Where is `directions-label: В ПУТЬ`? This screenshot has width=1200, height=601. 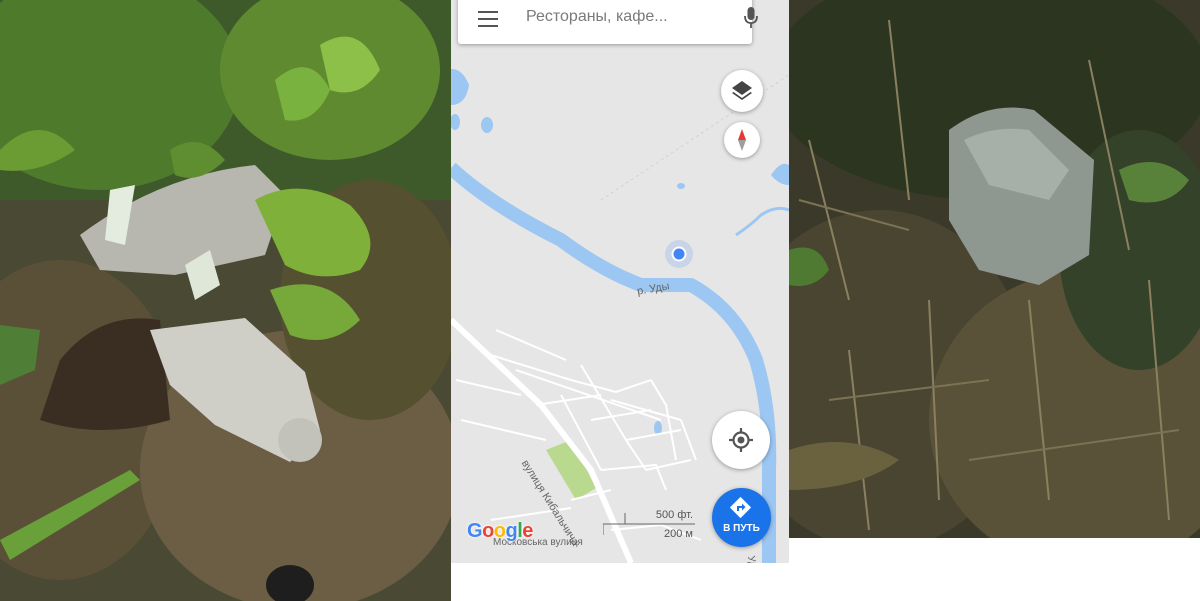
directions-label: В ПУТЬ is located at coordinates (741, 528).